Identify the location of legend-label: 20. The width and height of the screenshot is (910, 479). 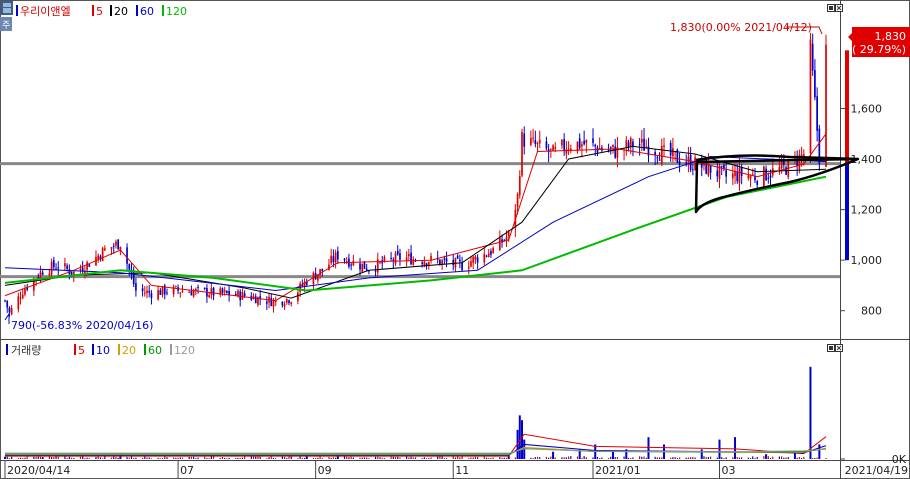
(129, 350).